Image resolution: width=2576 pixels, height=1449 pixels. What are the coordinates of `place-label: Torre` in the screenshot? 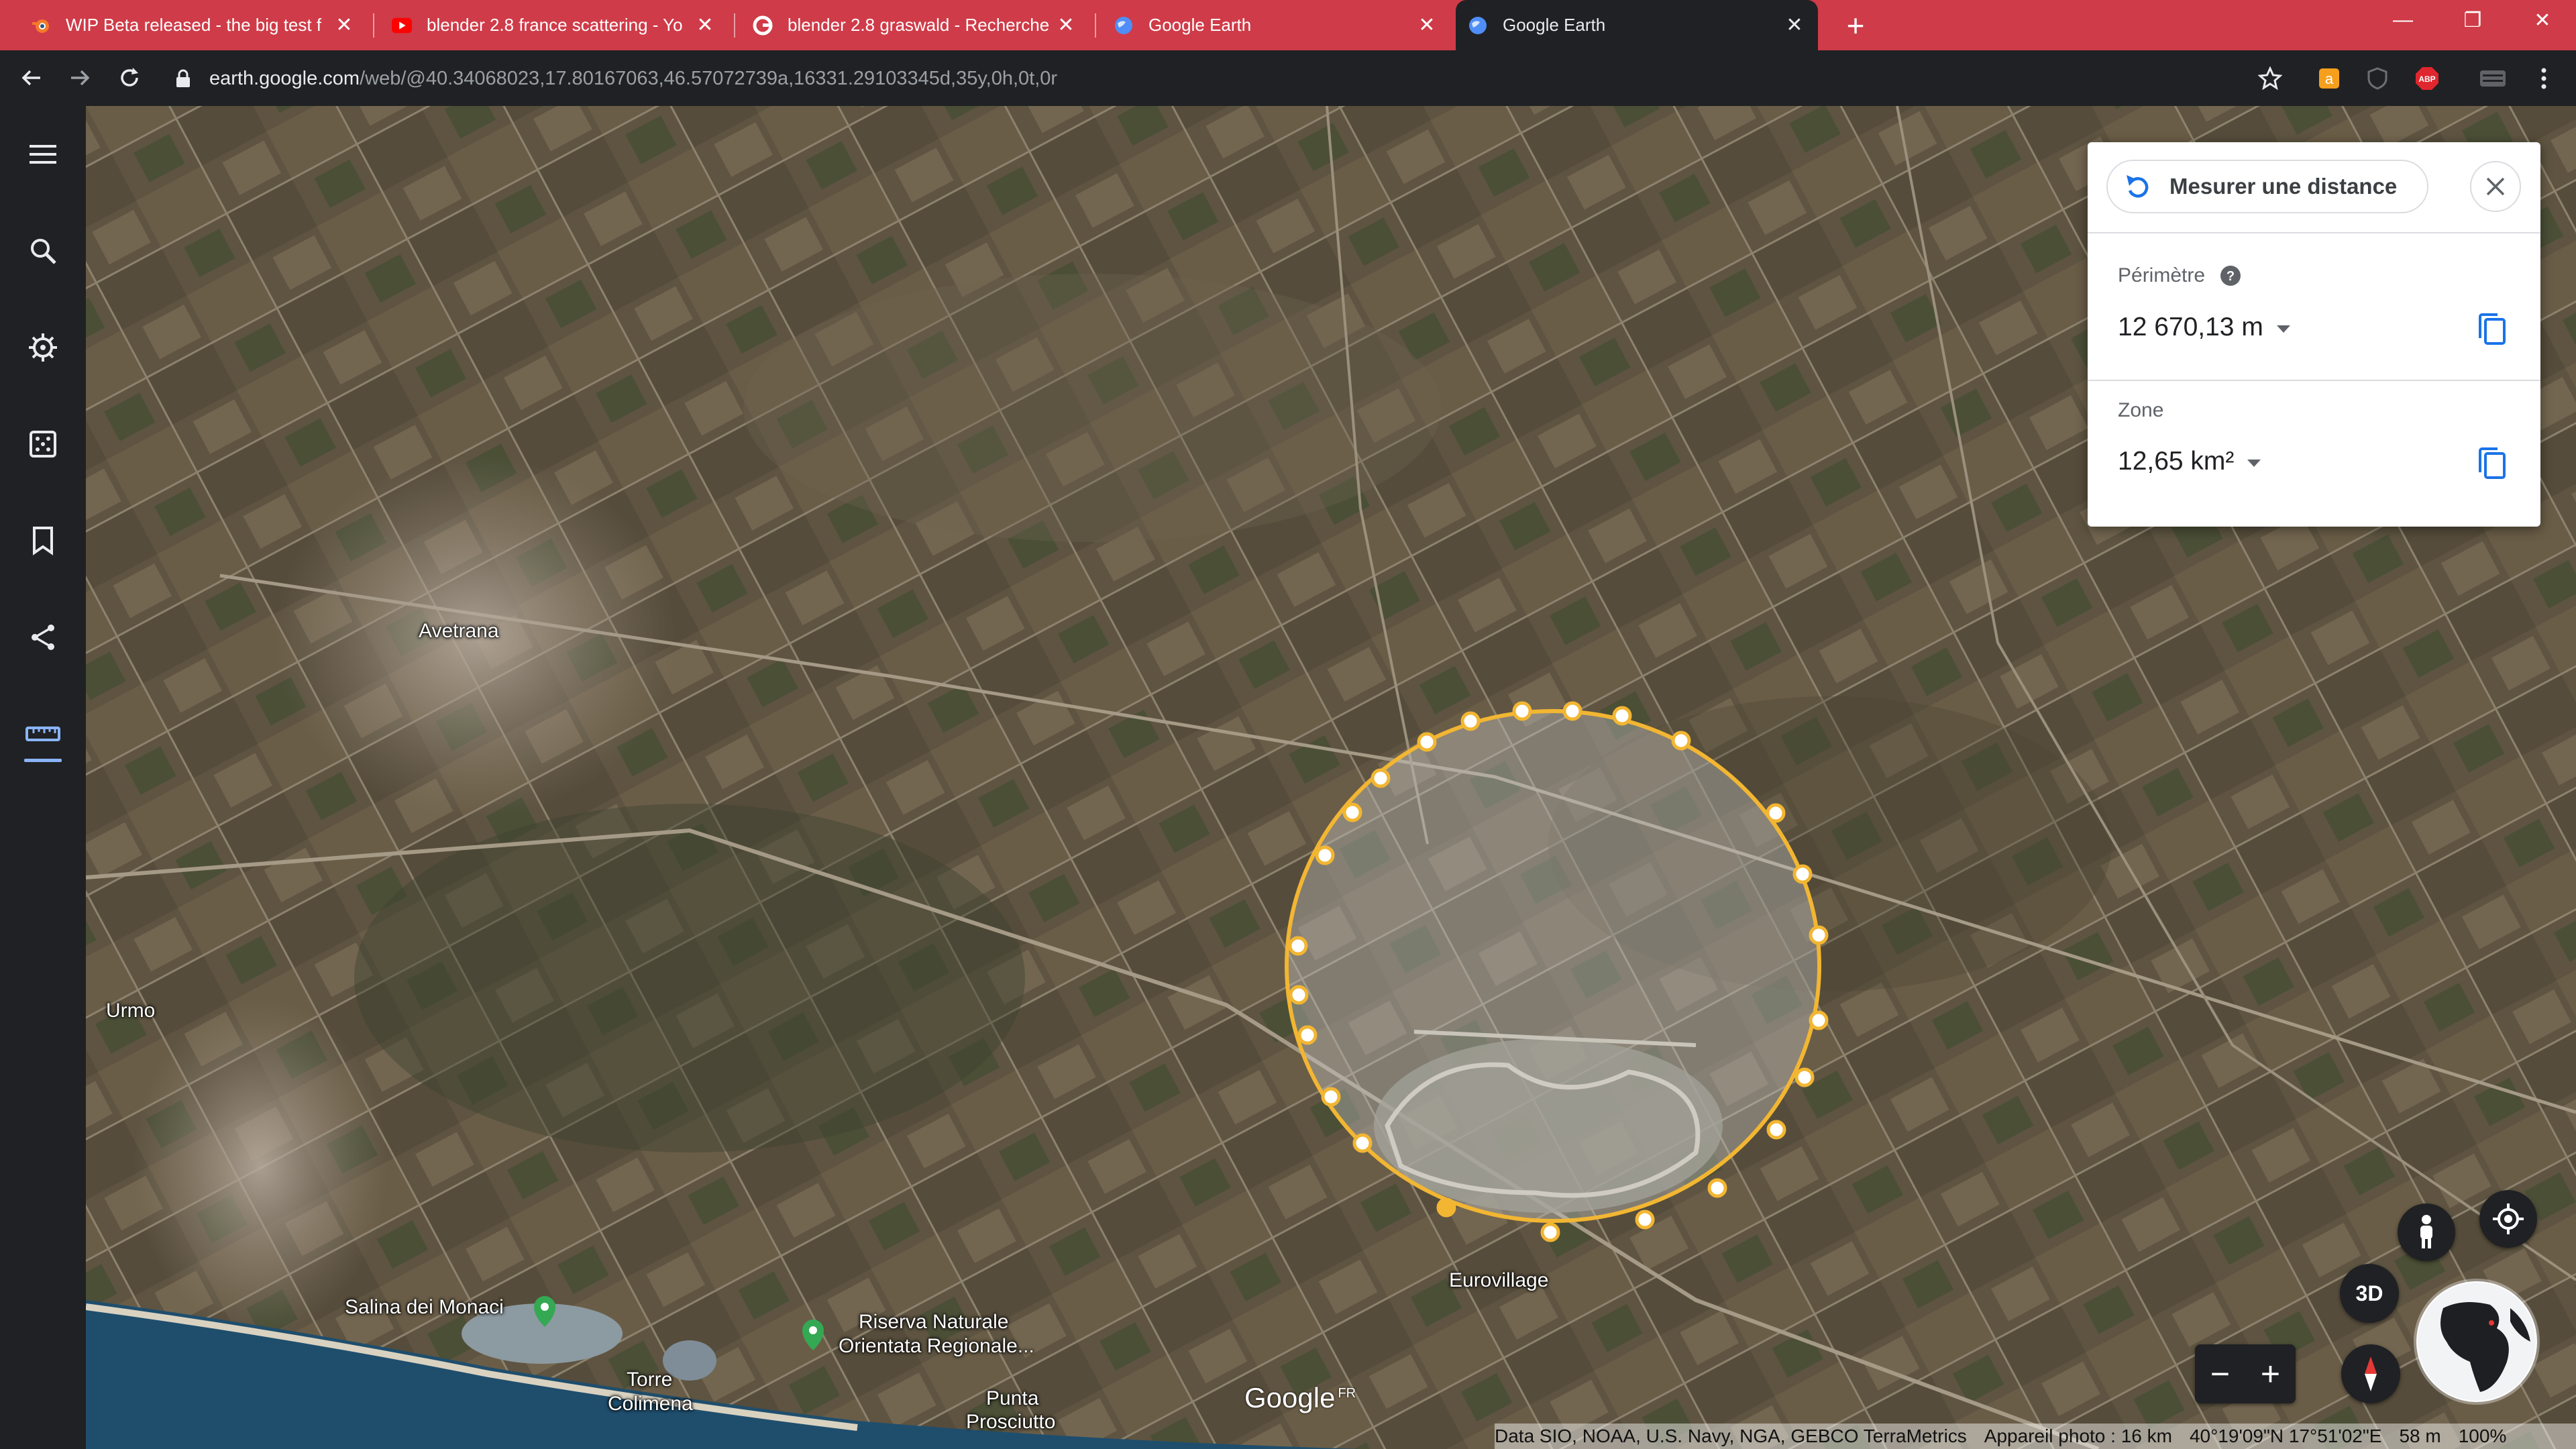 It's located at (649, 1379).